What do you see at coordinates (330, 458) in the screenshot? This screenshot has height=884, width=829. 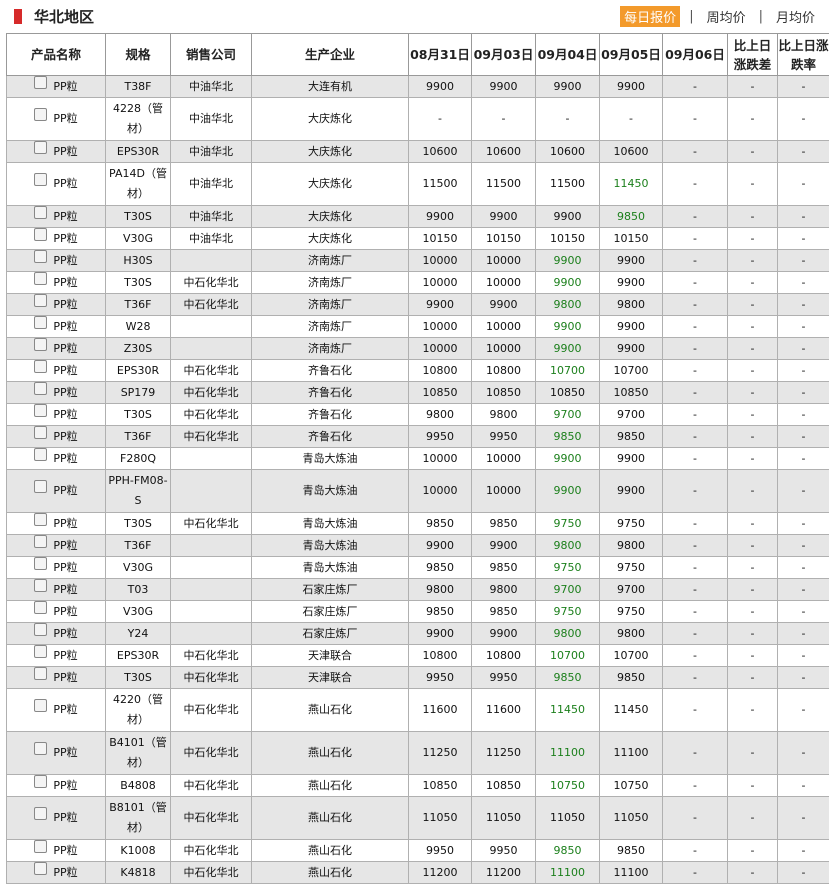 I see `producer-cell: 青岛大炼油` at bounding box center [330, 458].